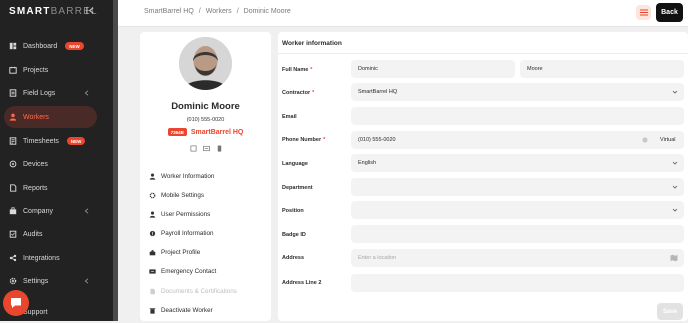 The width and height of the screenshot is (688, 323). I want to click on chat-bubble-icon, so click(16, 303).